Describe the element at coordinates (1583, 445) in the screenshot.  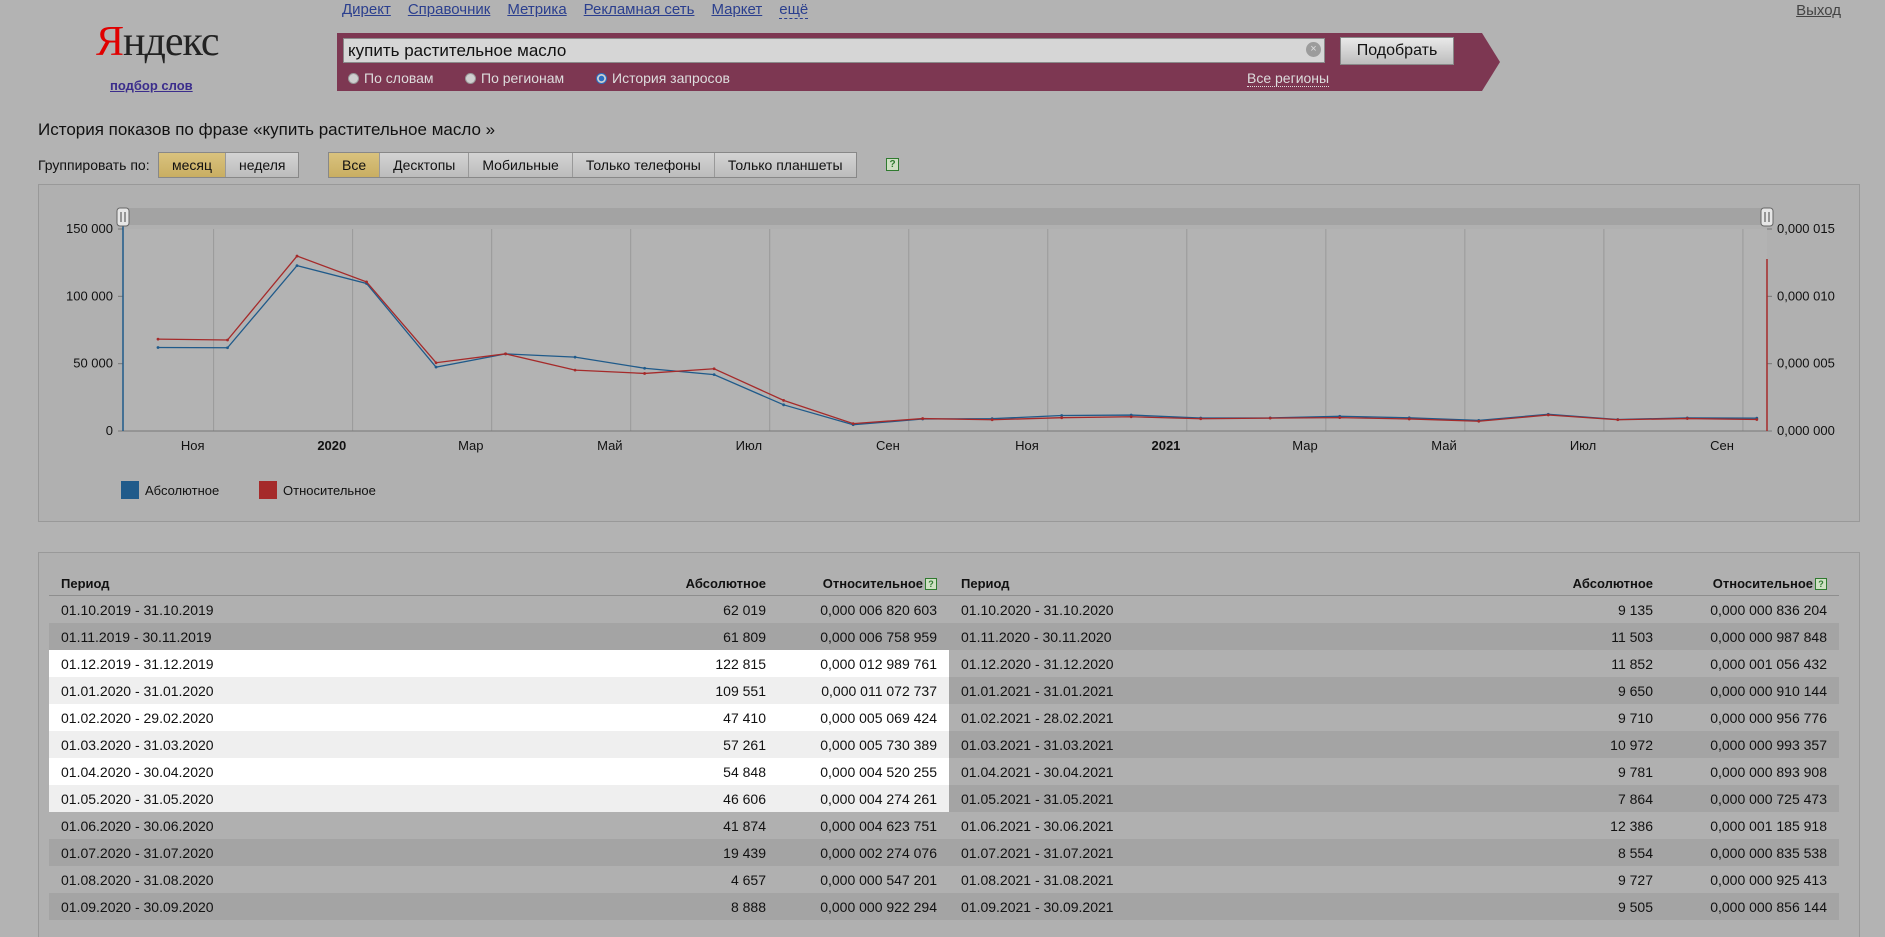
I see `x-tick-label: Июл` at that location.